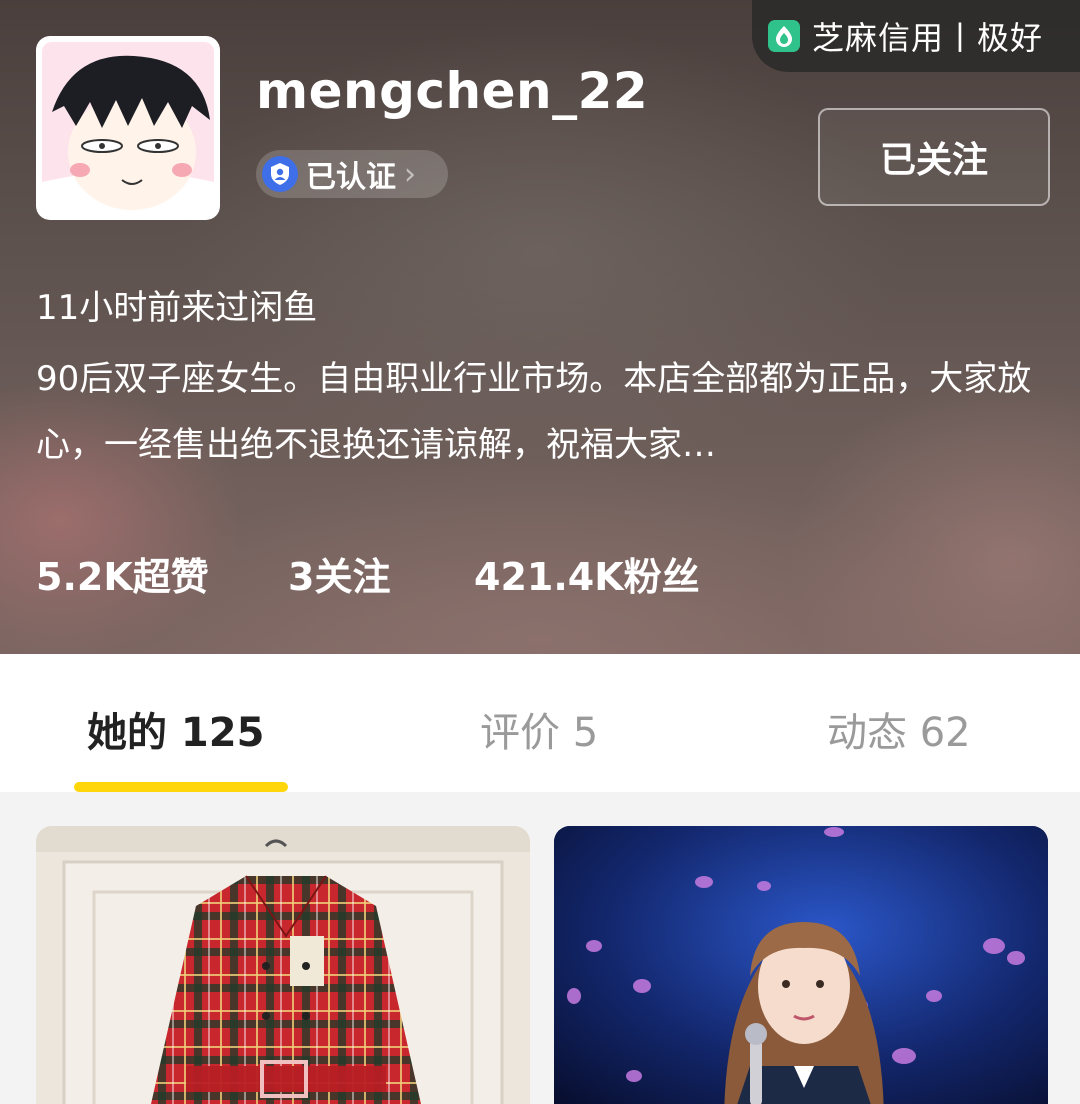 The width and height of the screenshot is (1080, 1104). Describe the element at coordinates (177, 308) in the screenshot. I see `last-seen-text: 11小时前来过闲鱼` at that location.